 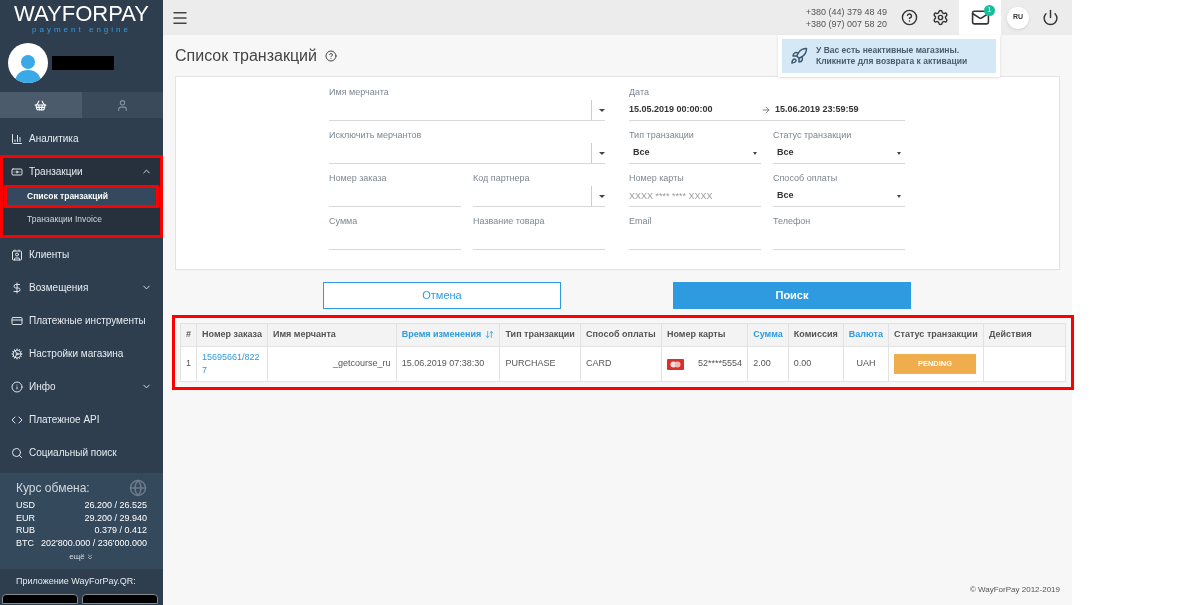 I want to click on field-label: Телефон, so click(x=792, y=221).